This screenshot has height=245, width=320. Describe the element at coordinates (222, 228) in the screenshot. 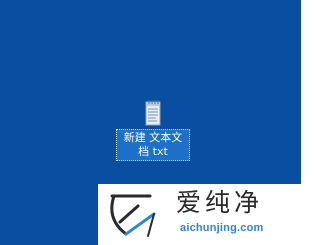

I see `watermark-domain: aichunjing.com` at that location.